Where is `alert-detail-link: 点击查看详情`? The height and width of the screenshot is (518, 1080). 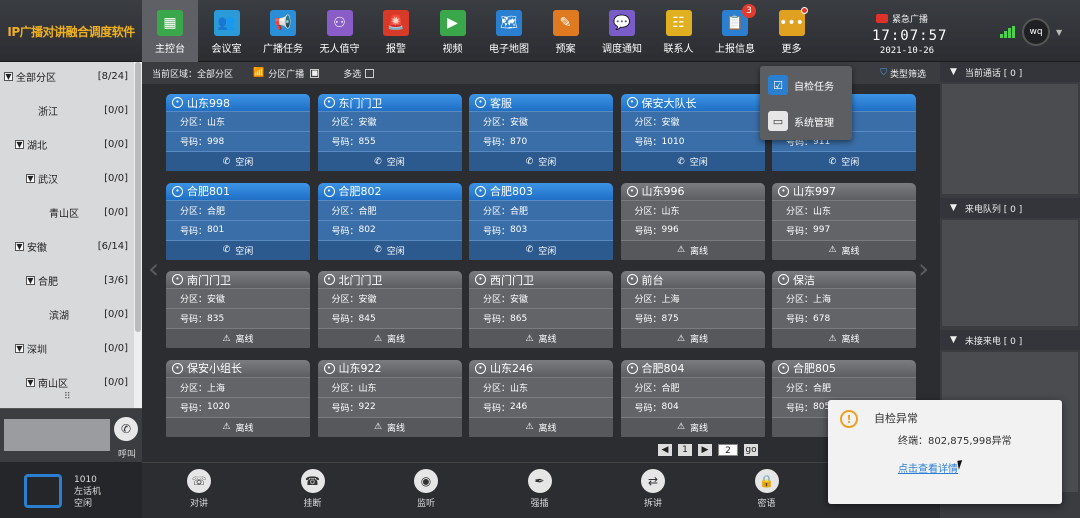 alert-detail-link: 点击查看详情 is located at coordinates (928, 467).